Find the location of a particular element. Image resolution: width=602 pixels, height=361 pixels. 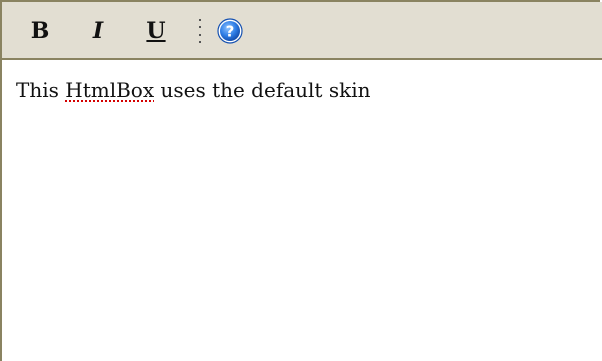

underline-button: U is located at coordinates (156, 31).